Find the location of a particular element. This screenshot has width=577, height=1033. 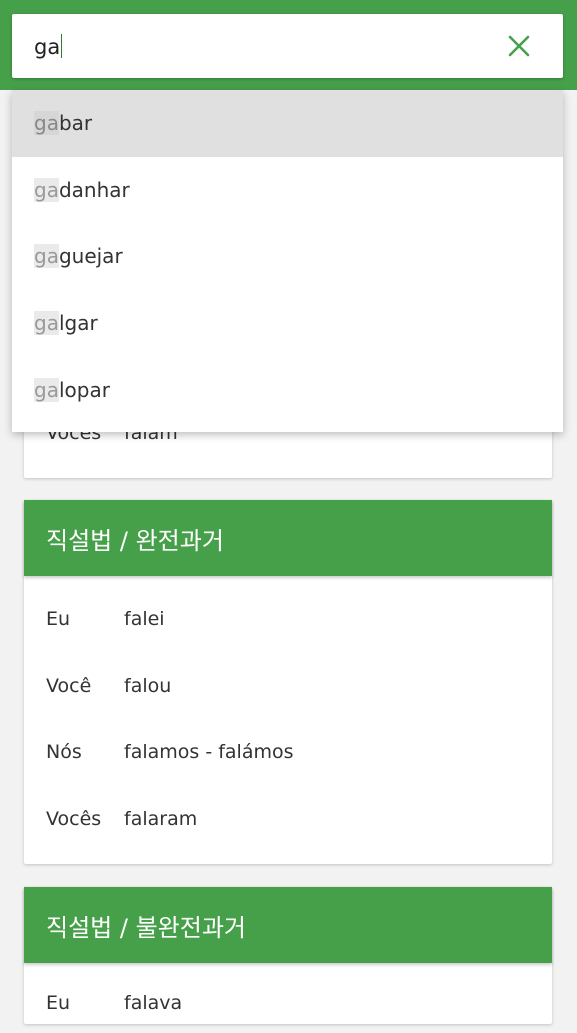

verb-form: falamos - falámos is located at coordinates (209, 752).